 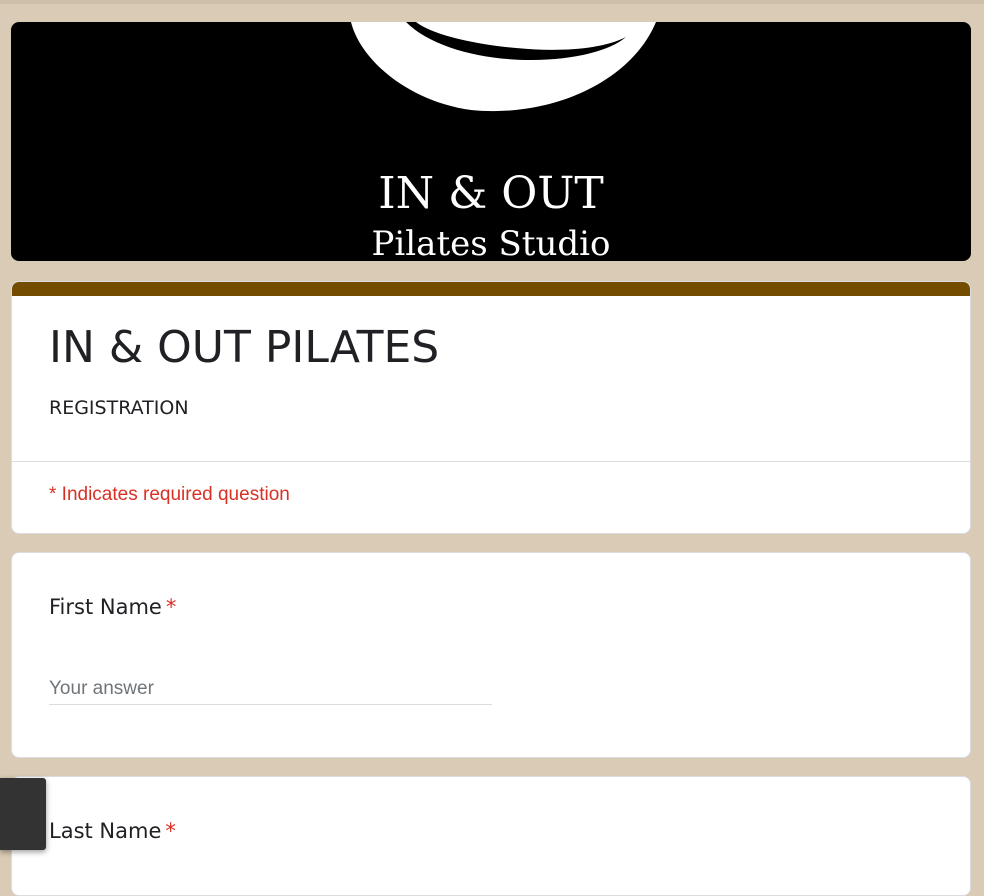 What do you see at coordinates (270, 689) in the screenshot?
I see `first-name-input` at bounding box center [270, 689].